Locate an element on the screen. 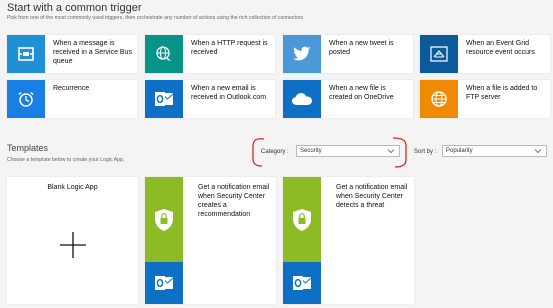 The width and height of the screenshot is (553, 308). category-select: Security is located at coordinates (348, 151).